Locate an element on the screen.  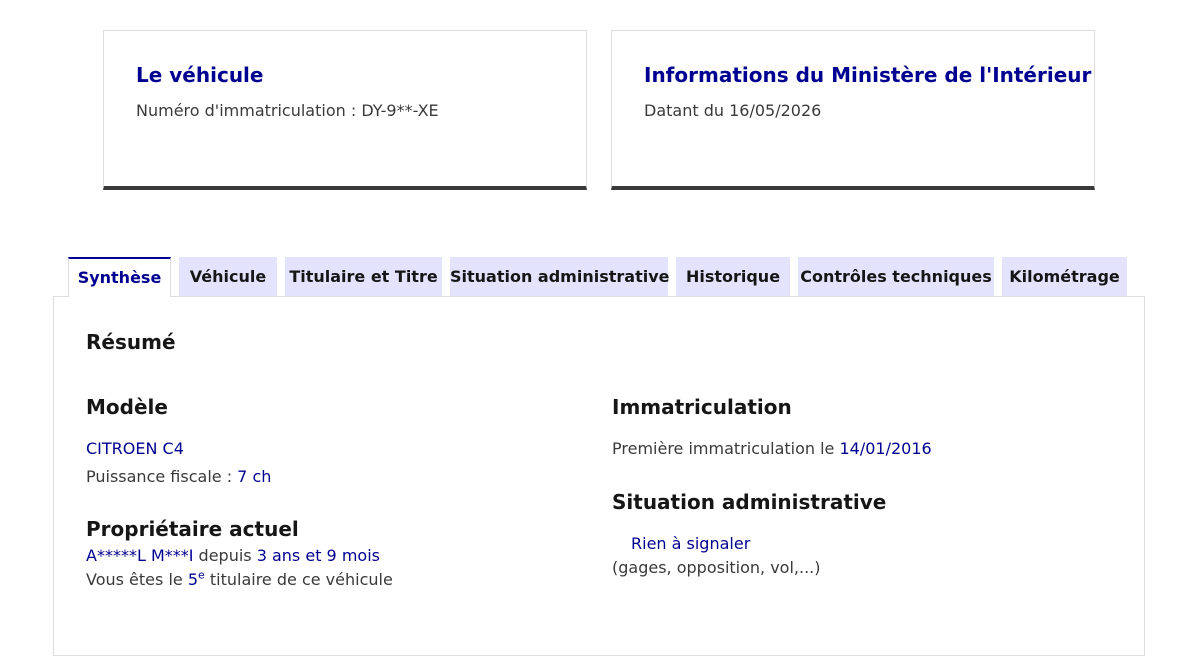
tab-controles-techniques: Contrôles techniques is located at coordinates (896, 276).